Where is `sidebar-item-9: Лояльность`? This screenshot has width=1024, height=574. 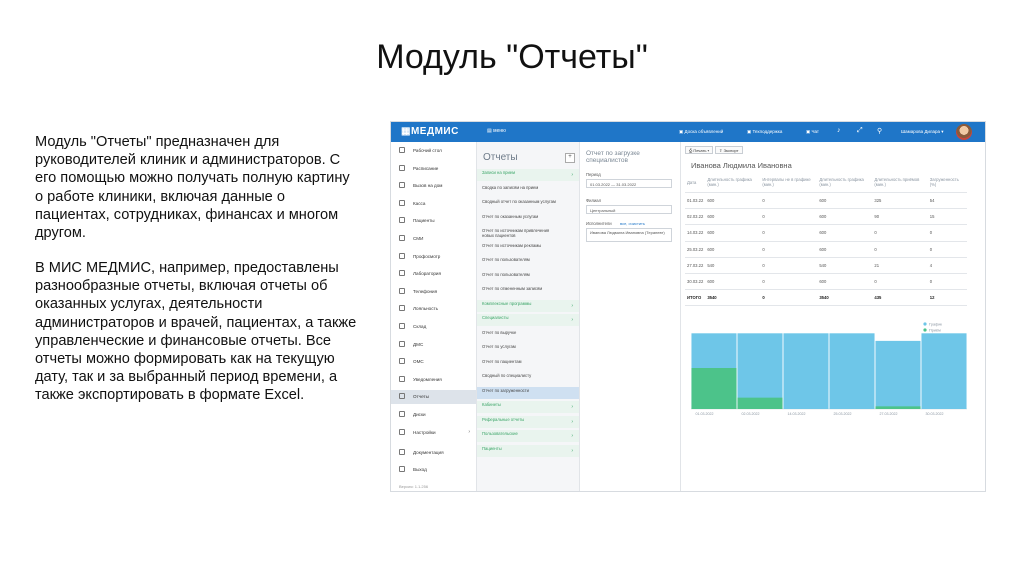
sidebar-item-9: Лояльность is located at coordinates (433, 309).